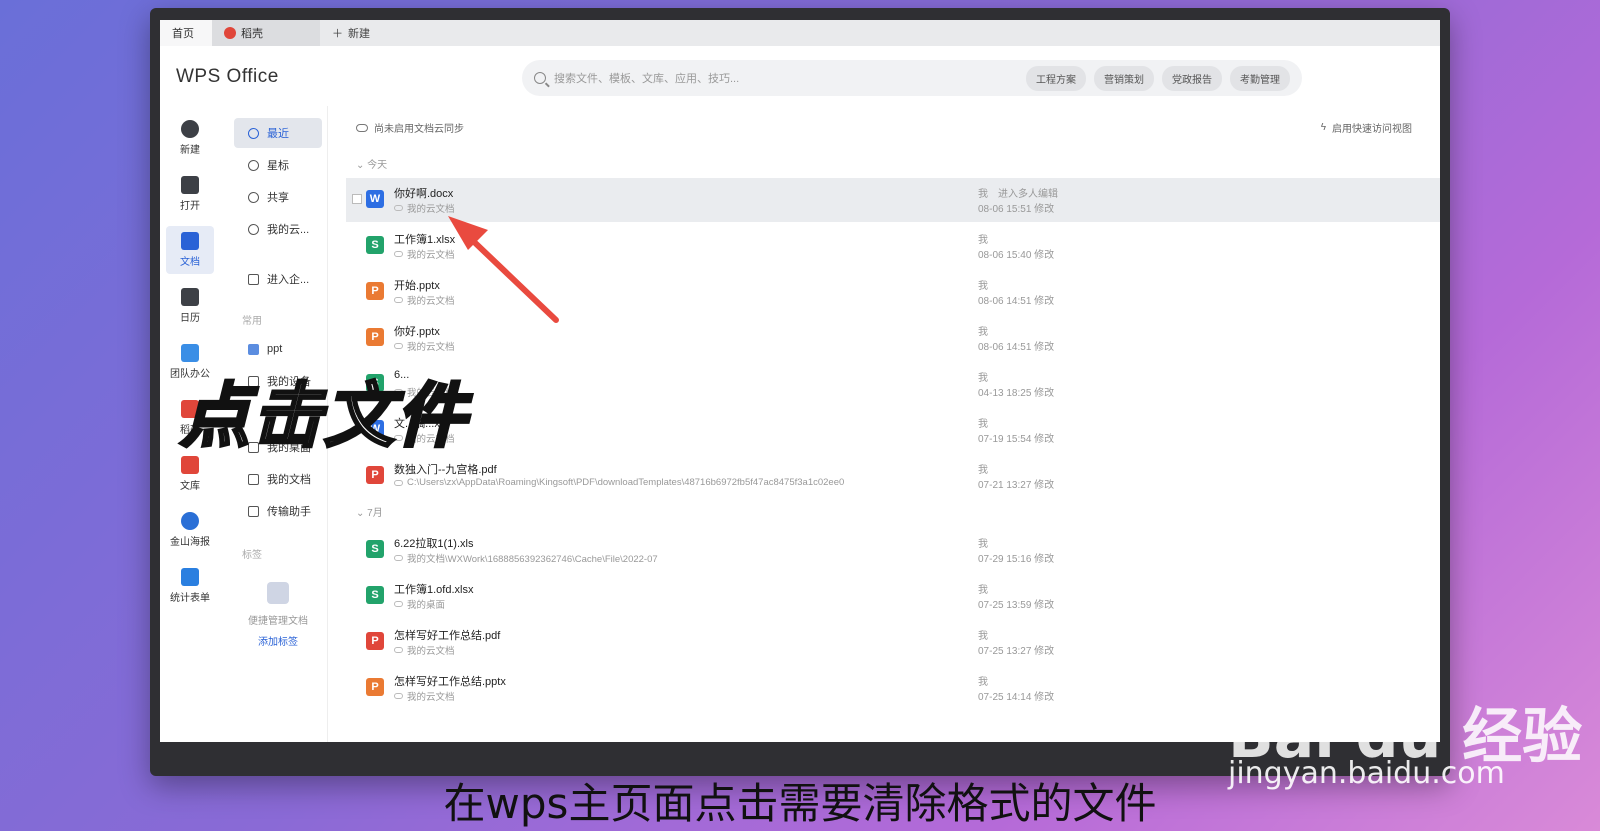 The height and width of the screenshot is (831, 1600). I want to click on baidu-watermark-url: jingyan.baidu.com, so click(1366, 773).